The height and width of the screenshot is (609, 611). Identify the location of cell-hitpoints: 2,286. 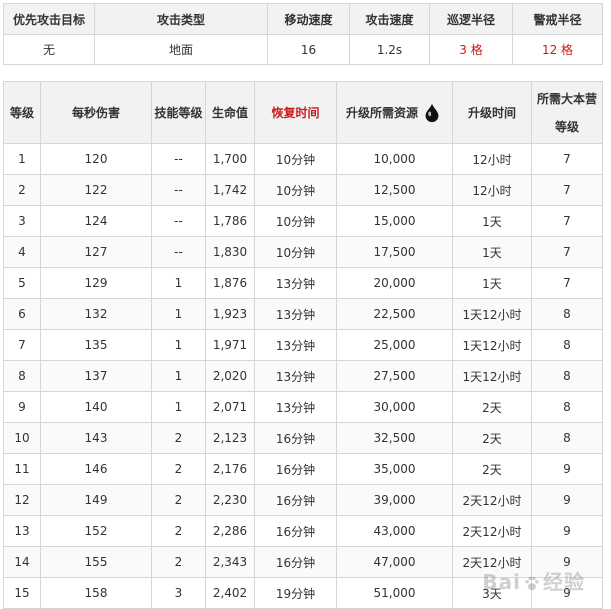
(230, 531).